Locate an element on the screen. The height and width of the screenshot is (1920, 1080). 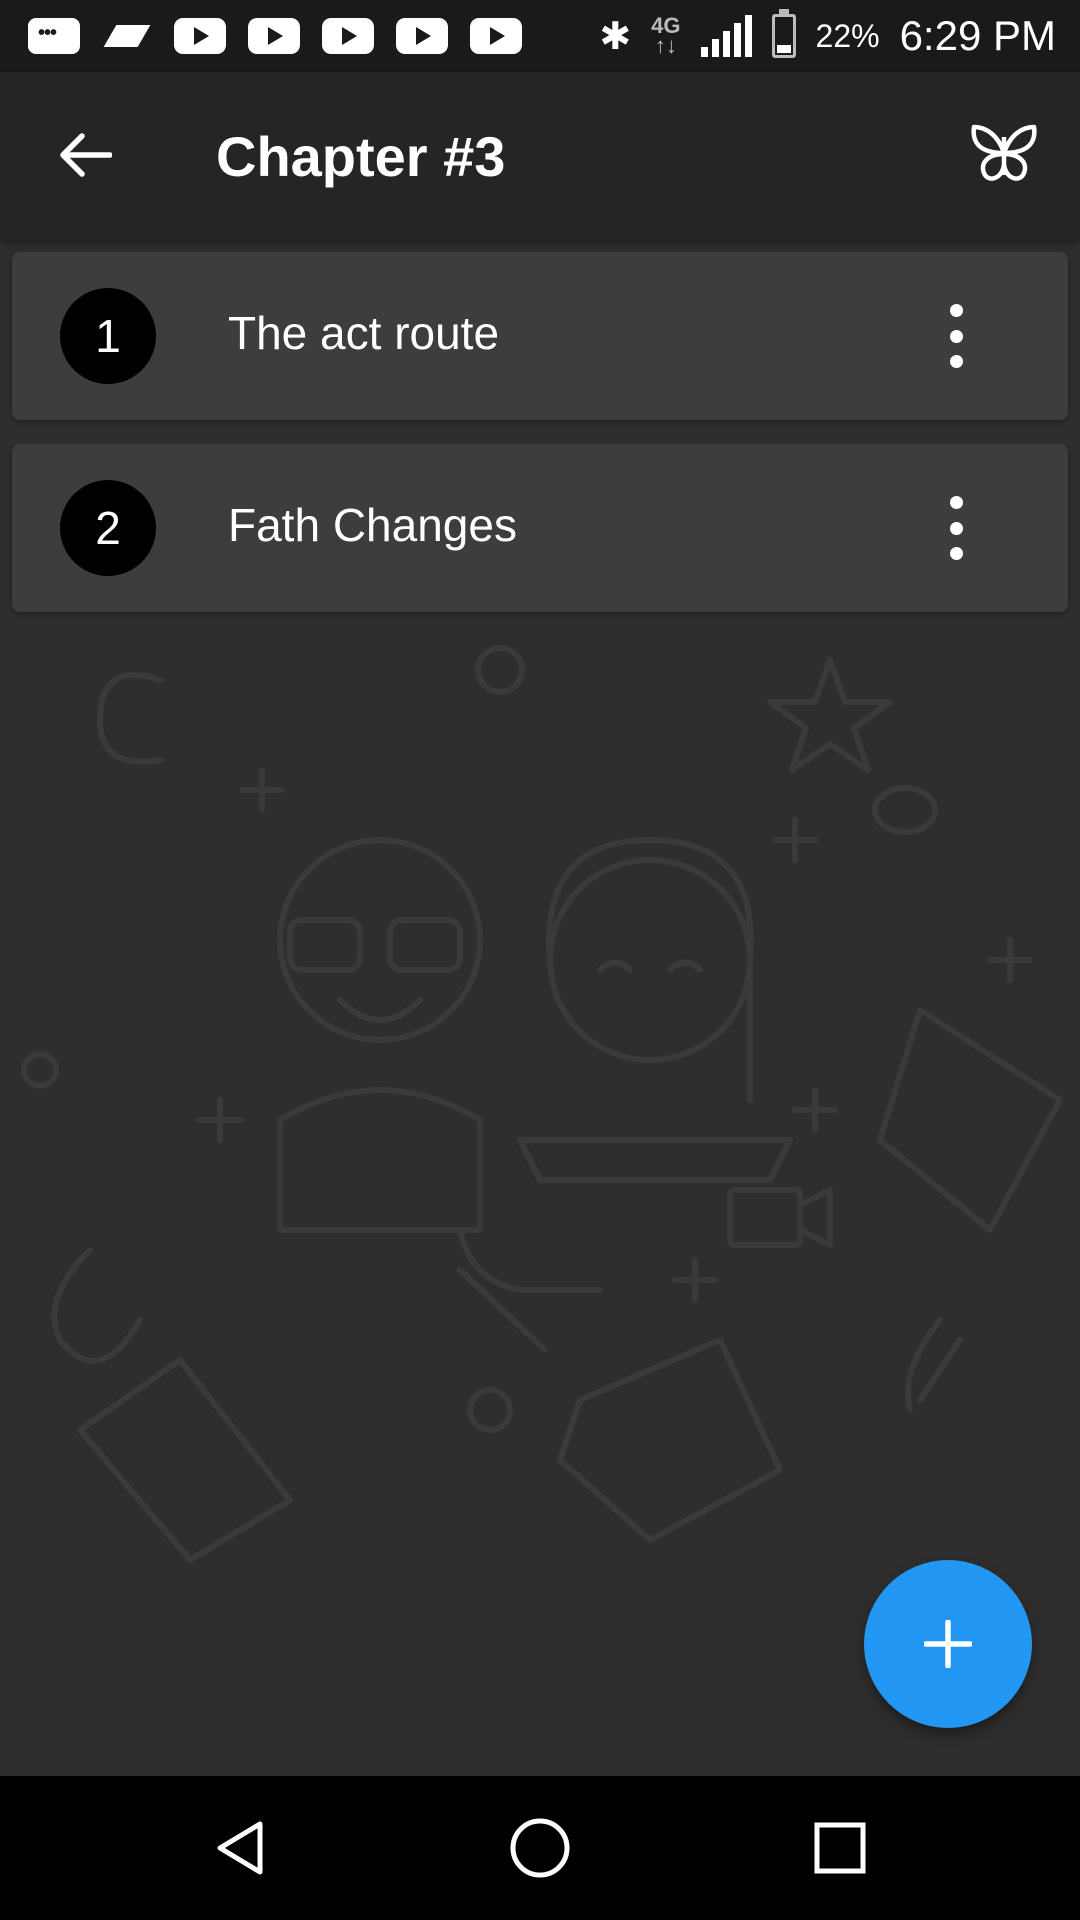
nav-back-icon is located at coordinates (240, 1848).